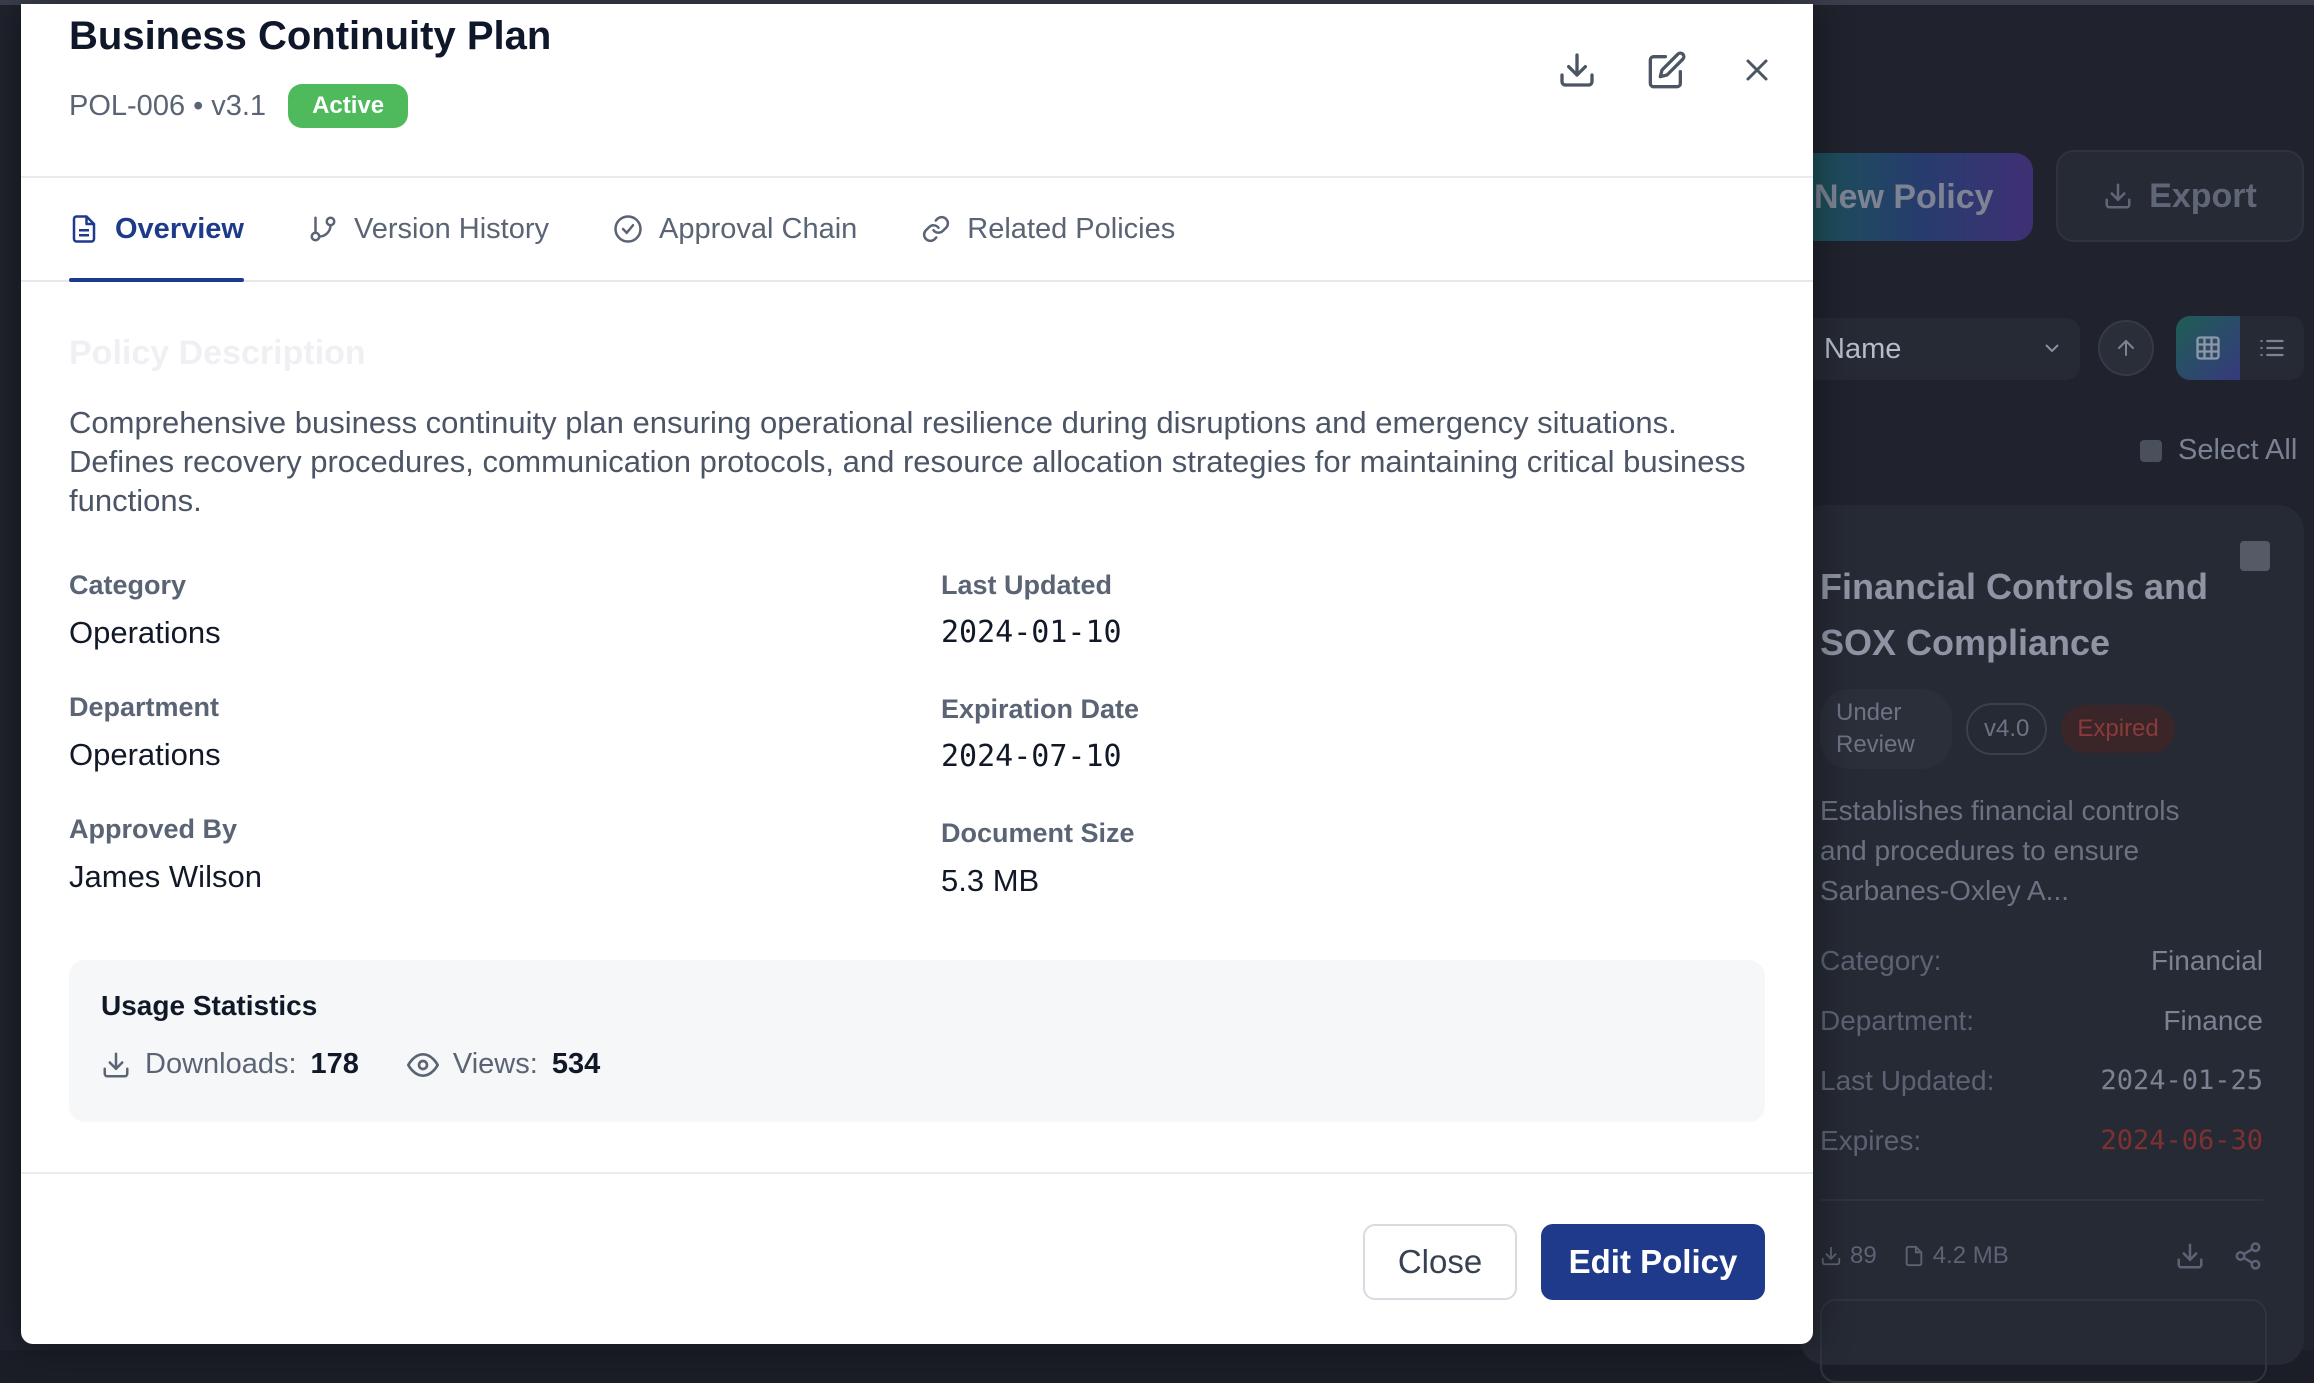  I want to click on field-label: Category, so click(128, 585).